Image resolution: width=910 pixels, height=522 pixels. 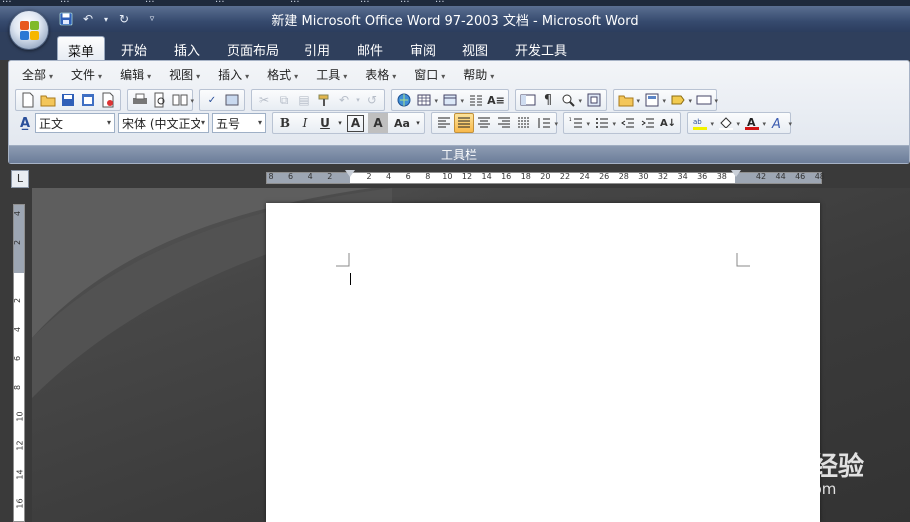 I want to click on distributed-icon, so click(x=524, y=123).